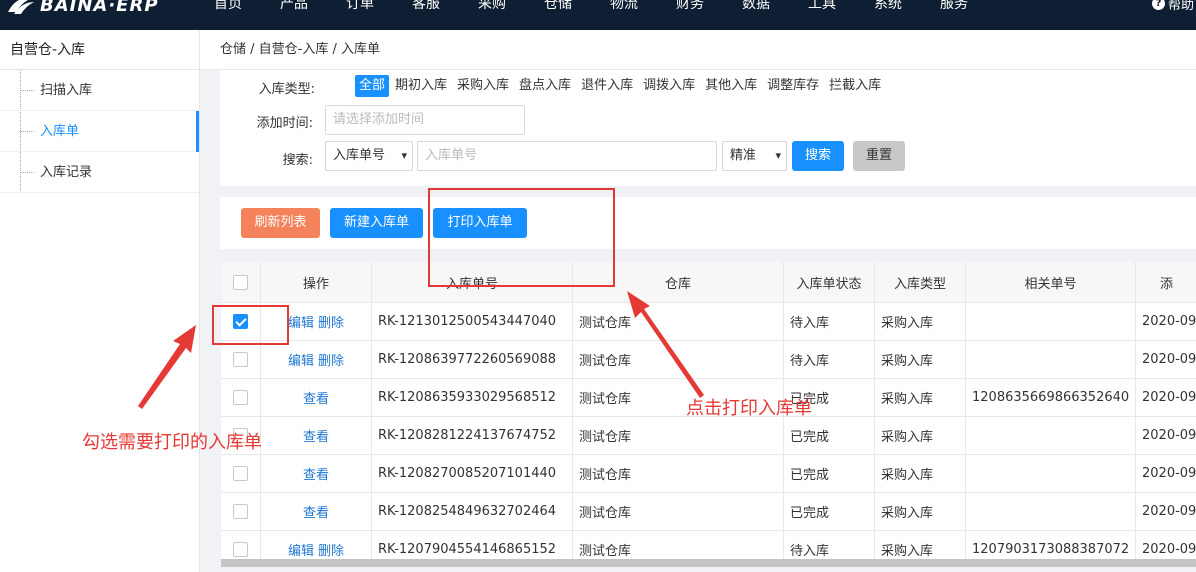 The height and width of the screenshot is (572, 1196). Describe the element at coordinates (172, 442) in the screenshot. I see `annotation-select-rows: 勾选需要打印的入库单` at that location.